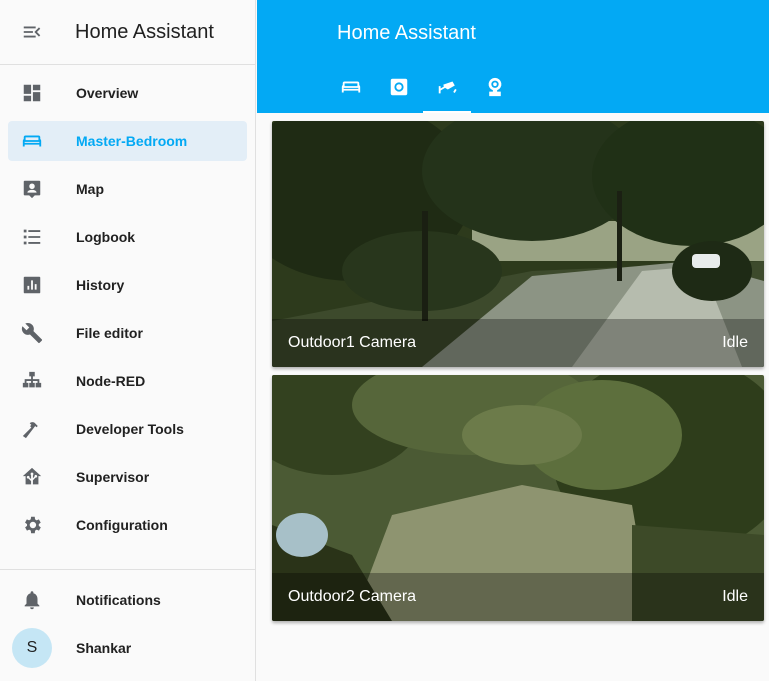 This screenshot has width=769, height=681. I want to click on sidebar-item-label: Developer Tools, so click(130, 429).